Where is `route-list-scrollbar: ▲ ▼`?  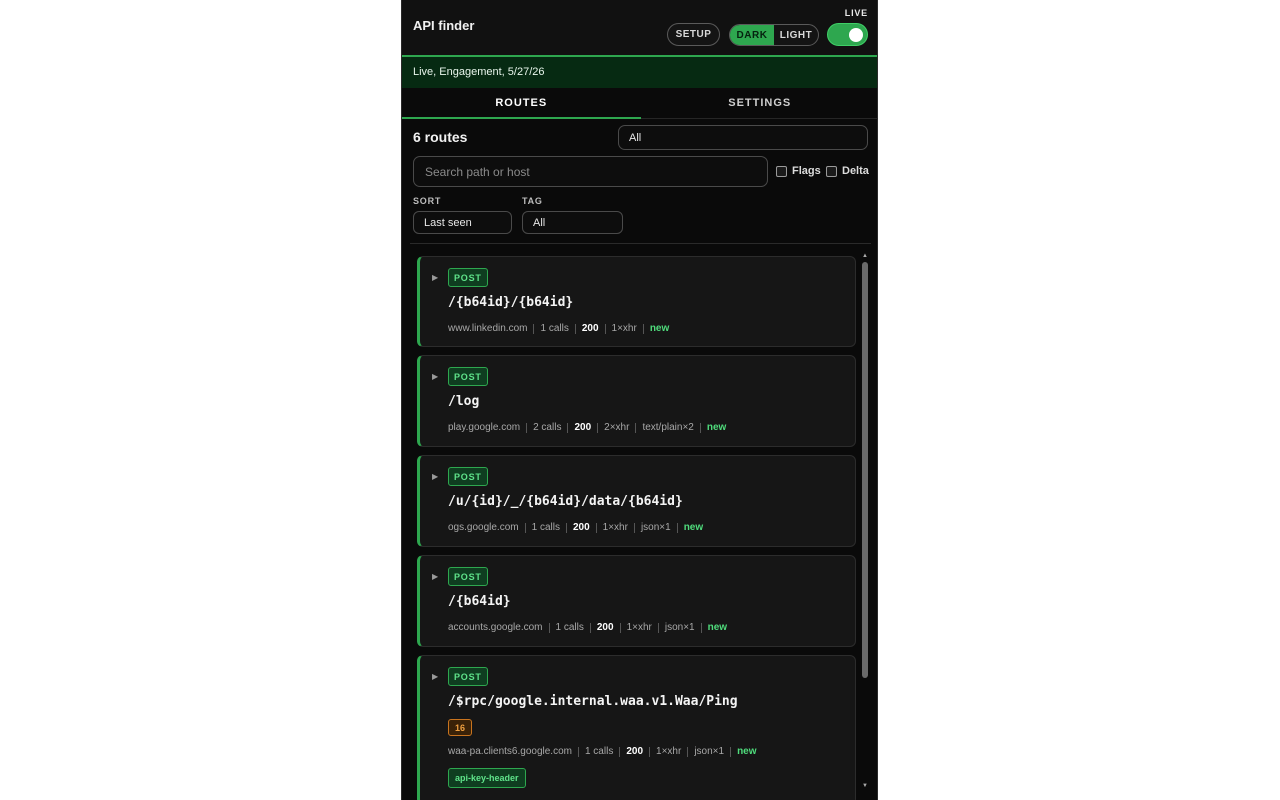 route-list-scrollbar: ▲ ▼ is located at coordinates (865, 521).